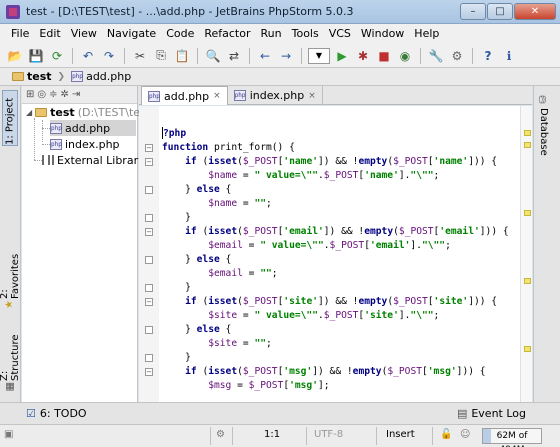  Describe the element at coordinates (180, 34) in the screenshot. I see `menu-code: Code` at that location.